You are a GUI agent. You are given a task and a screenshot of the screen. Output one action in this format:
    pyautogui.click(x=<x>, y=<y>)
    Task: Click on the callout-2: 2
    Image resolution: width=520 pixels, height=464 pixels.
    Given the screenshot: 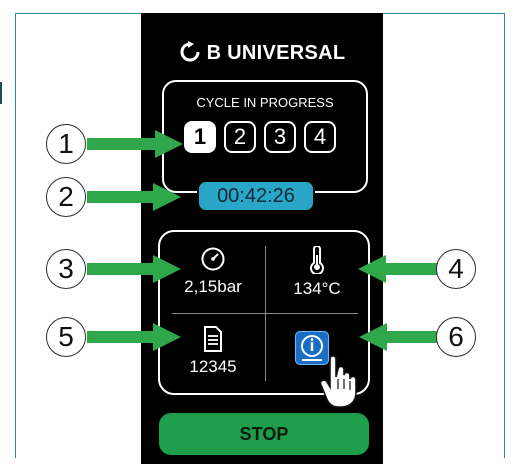 What is the action you would take?
    pyautogui.click(x=66, y=197)
    